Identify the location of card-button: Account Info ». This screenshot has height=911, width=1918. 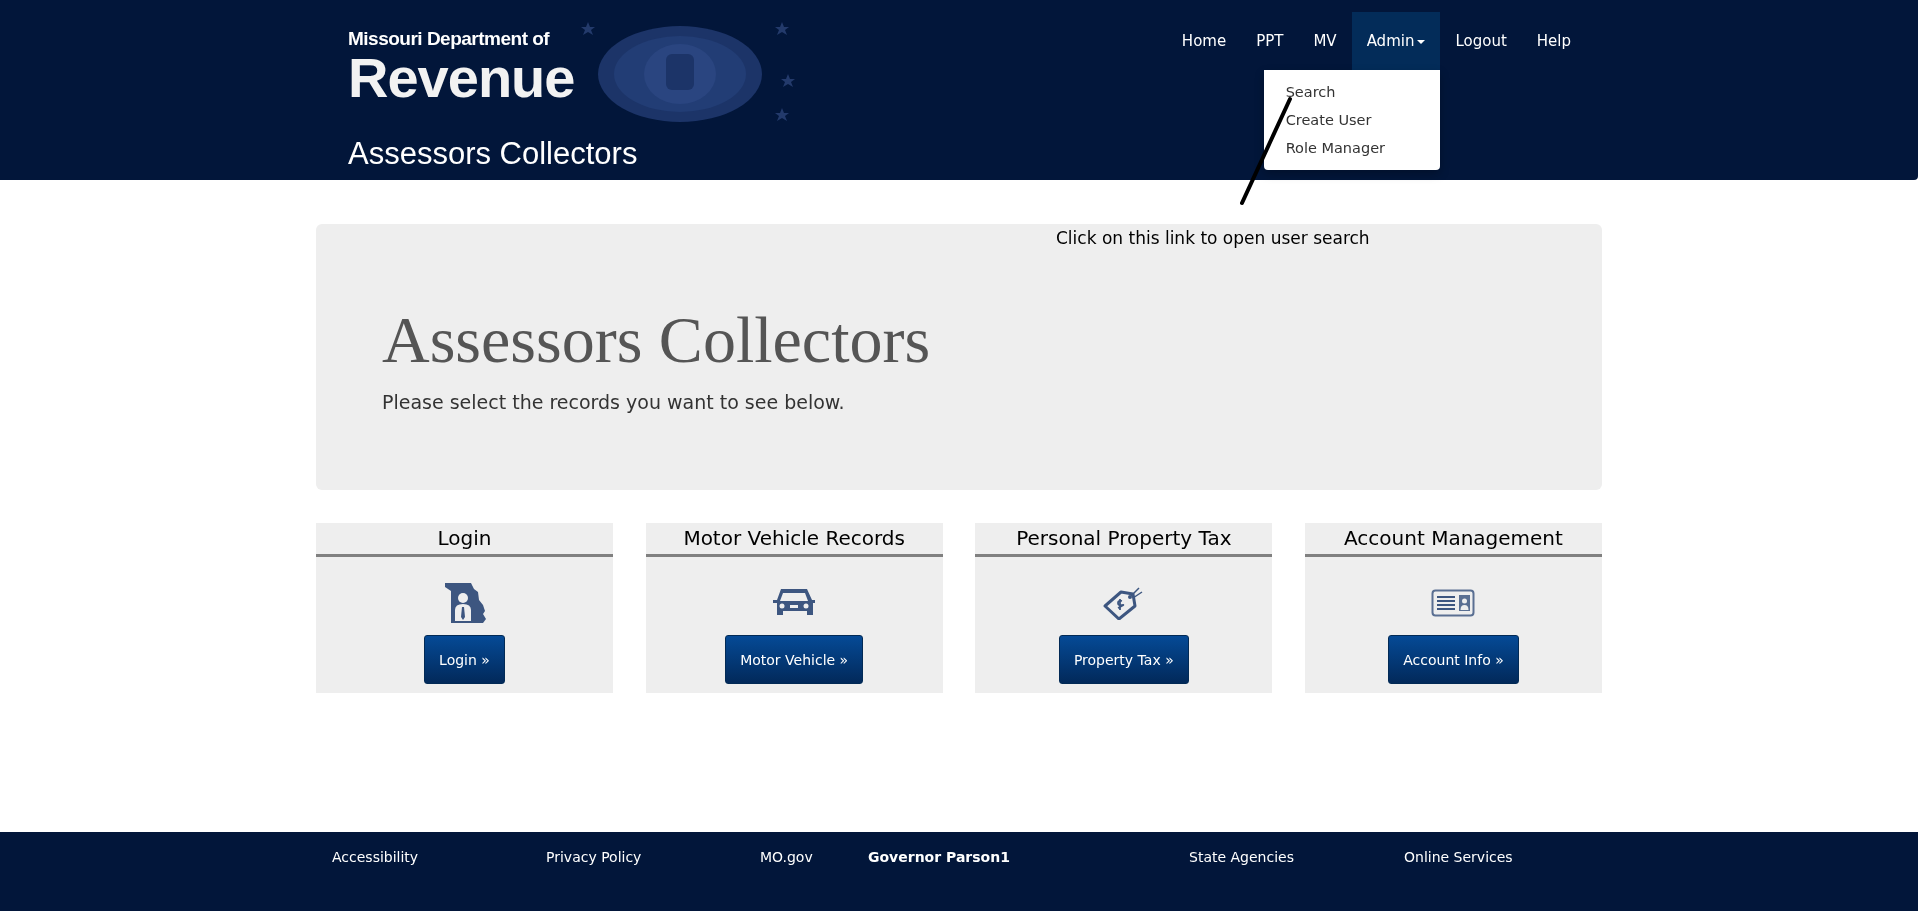
(1453, 659).